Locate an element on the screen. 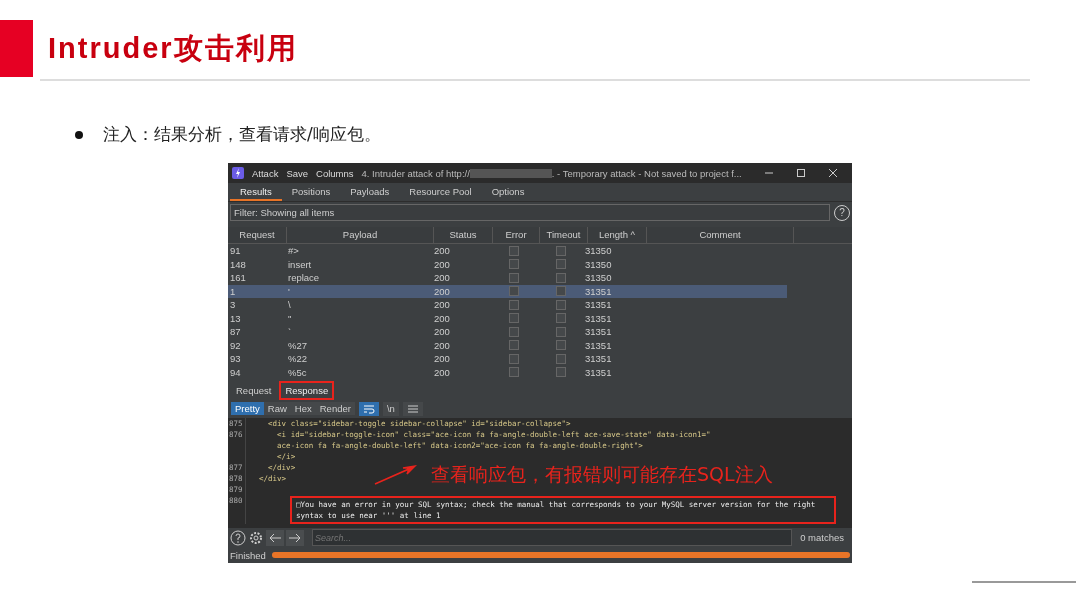  annotation-arrow is located at coordinates (395, 475).